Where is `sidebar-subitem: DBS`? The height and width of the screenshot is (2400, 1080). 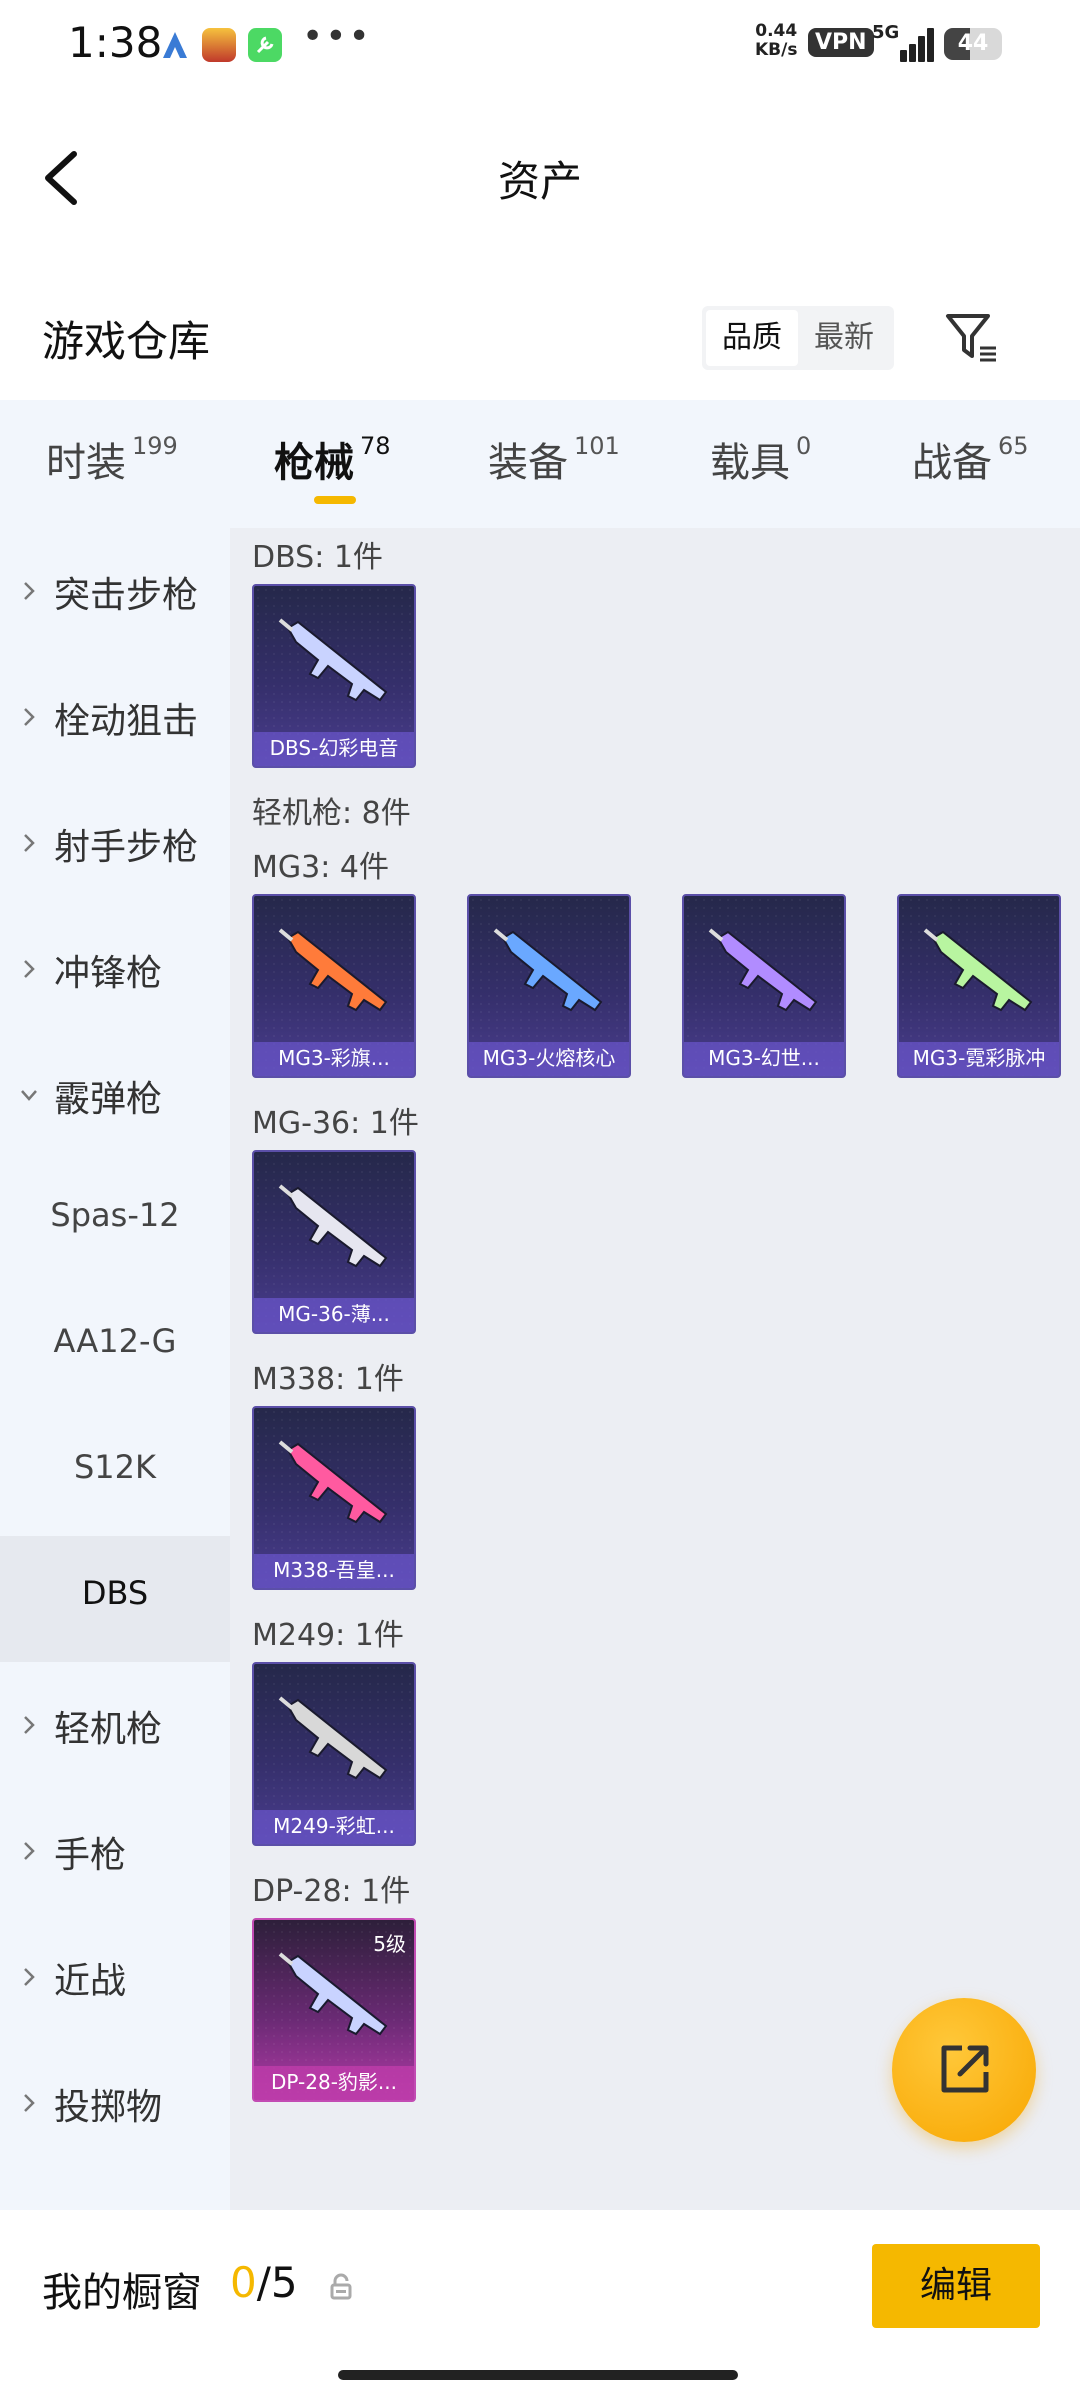
sidebar-subitem: DBS is located at coordinates (115, 1599).